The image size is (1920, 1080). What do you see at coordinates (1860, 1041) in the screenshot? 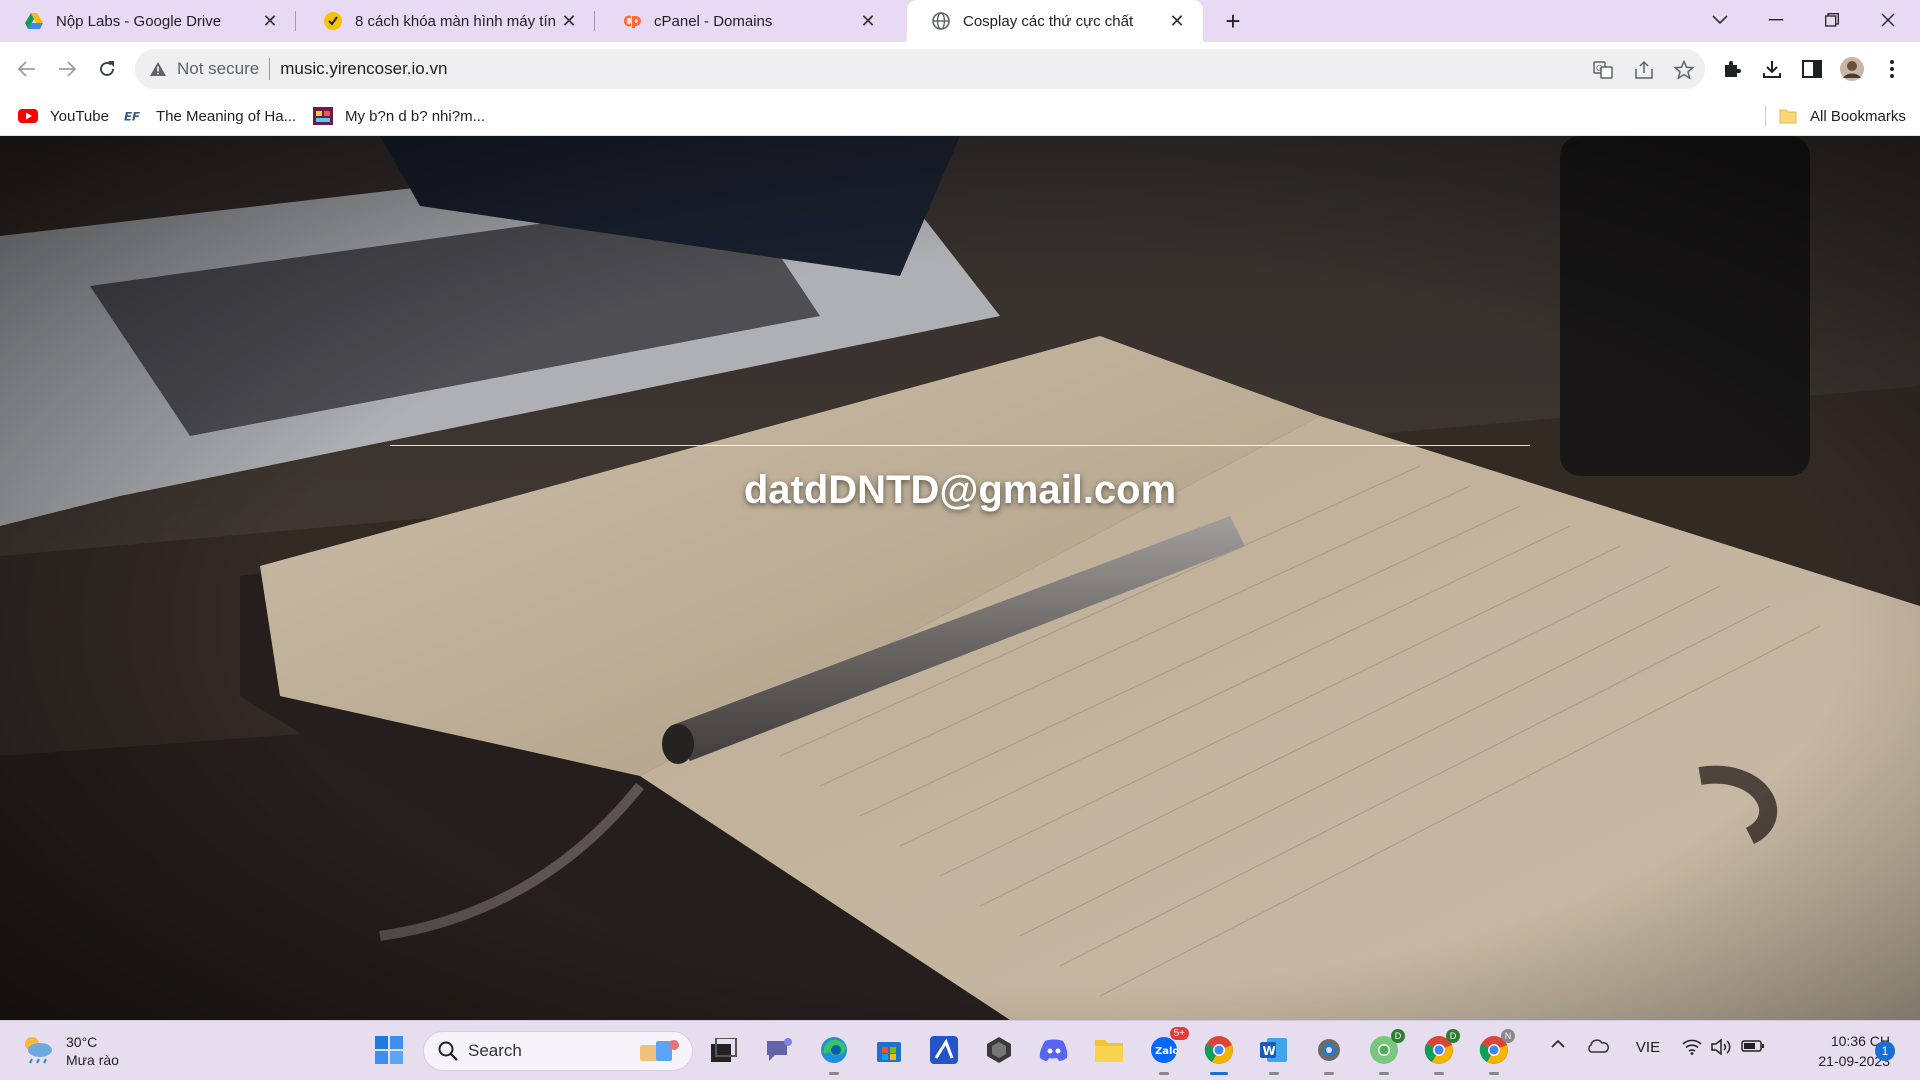
I see `clock-time: 10:36 CH` at bounding box center [1860, 1041].